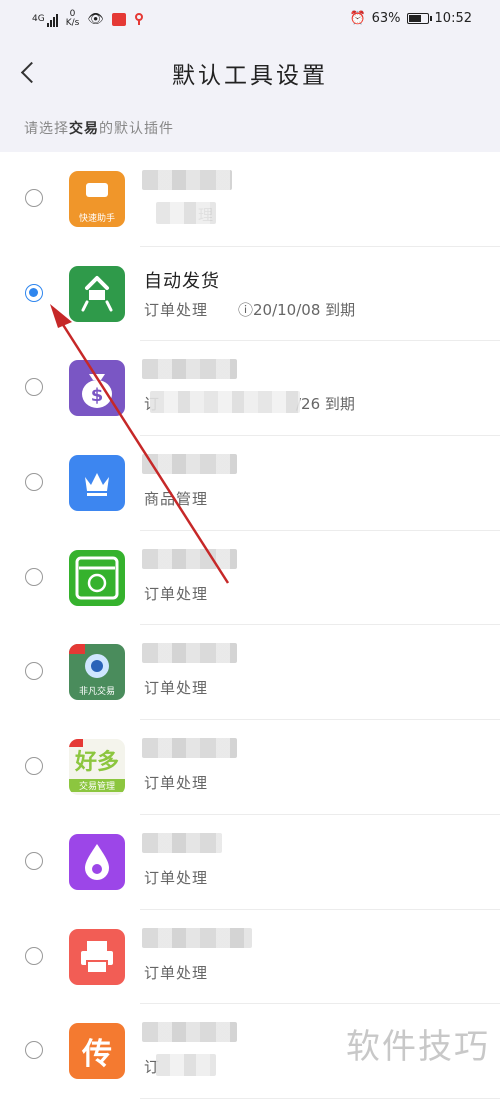 The height and width of the screenshot is (1099, 500). I want to click on haoduo-icon: 好多 交易管理, so click(97, 767).